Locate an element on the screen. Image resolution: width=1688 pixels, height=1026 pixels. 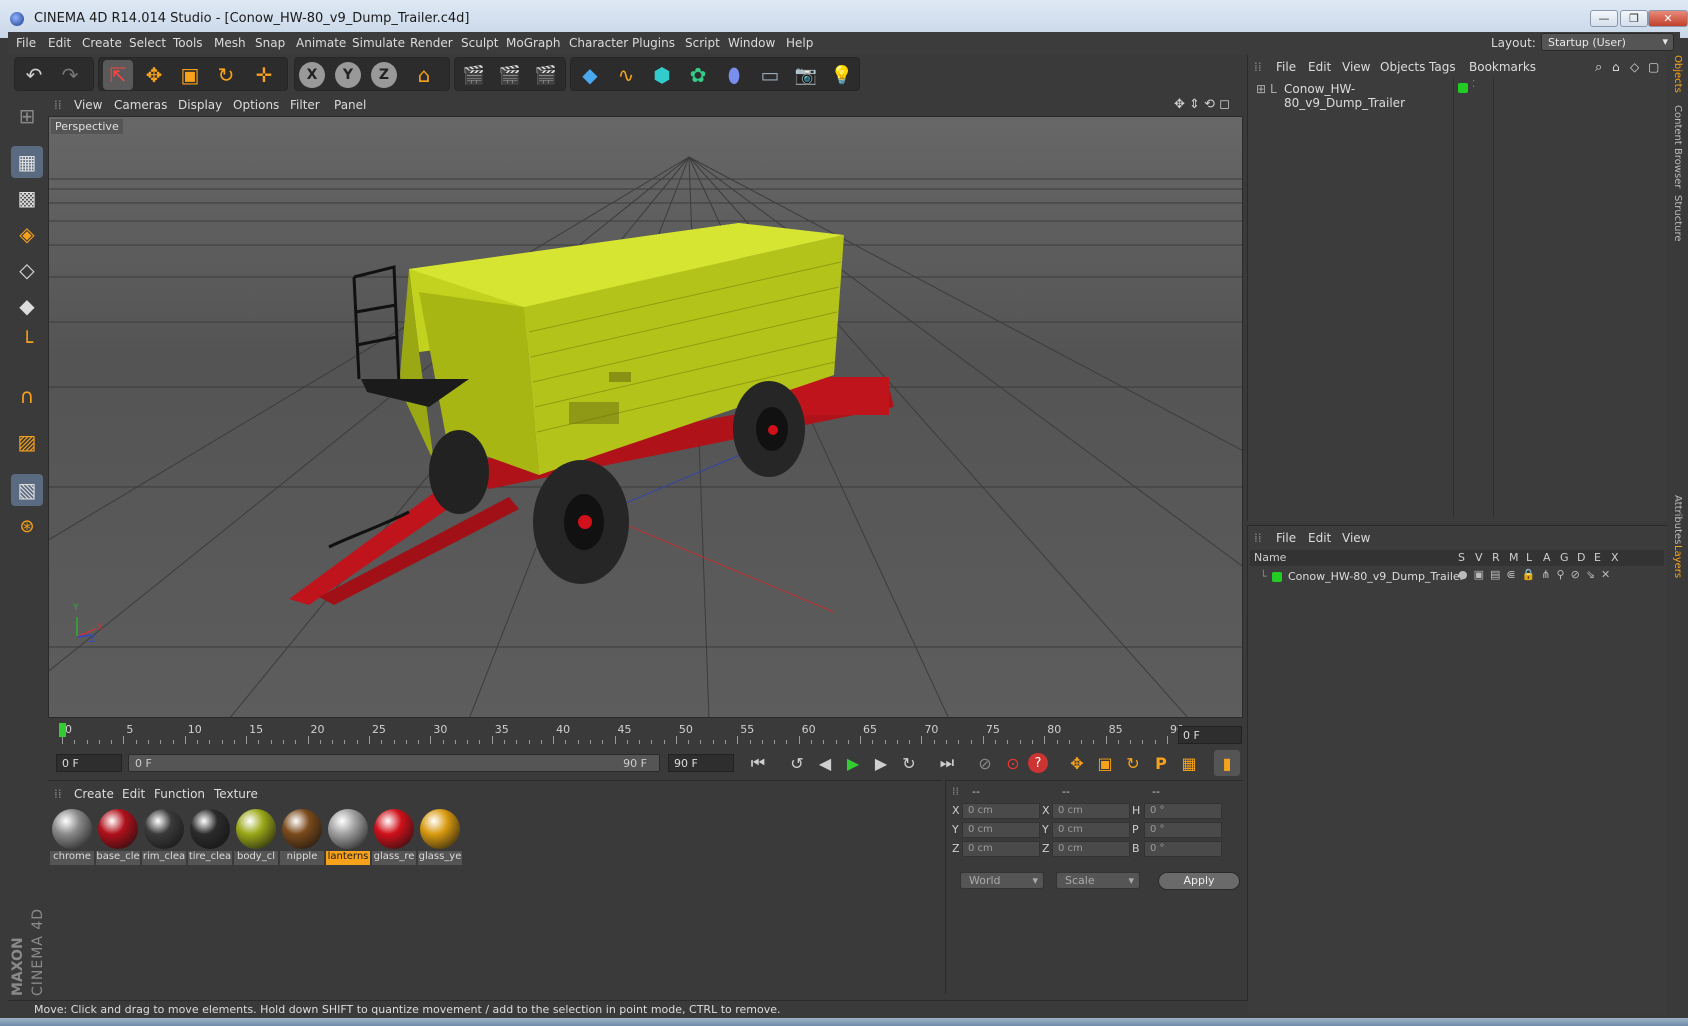
layer-color-swatch is located at coordinates (1277, 577).